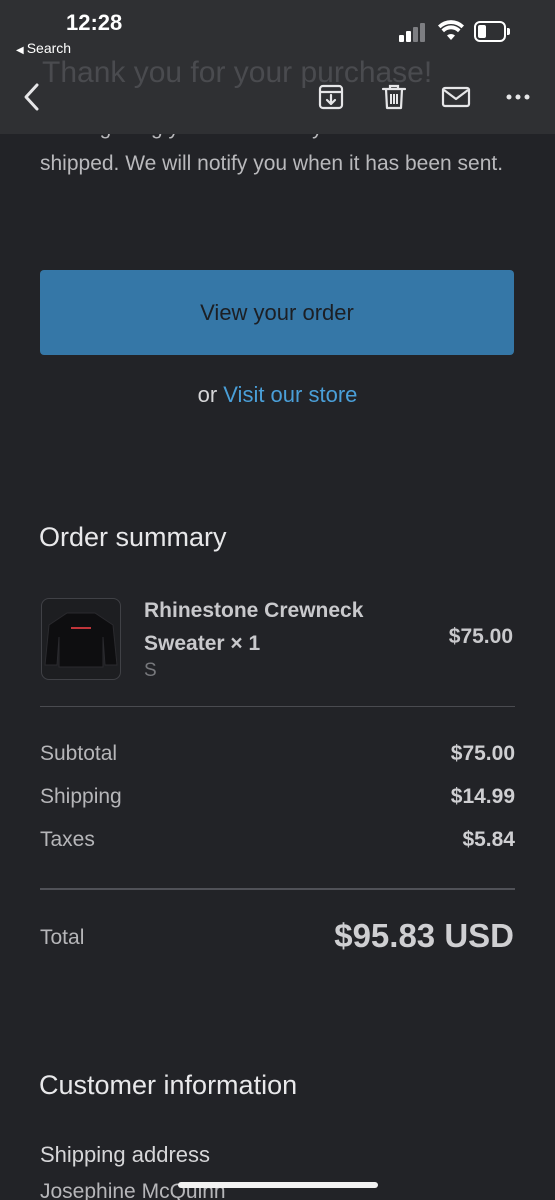  Describe the element at coordinates (237, 72) in the screenshot. I see `email-subject-ghost: Thank you for your purchase!` at that location.